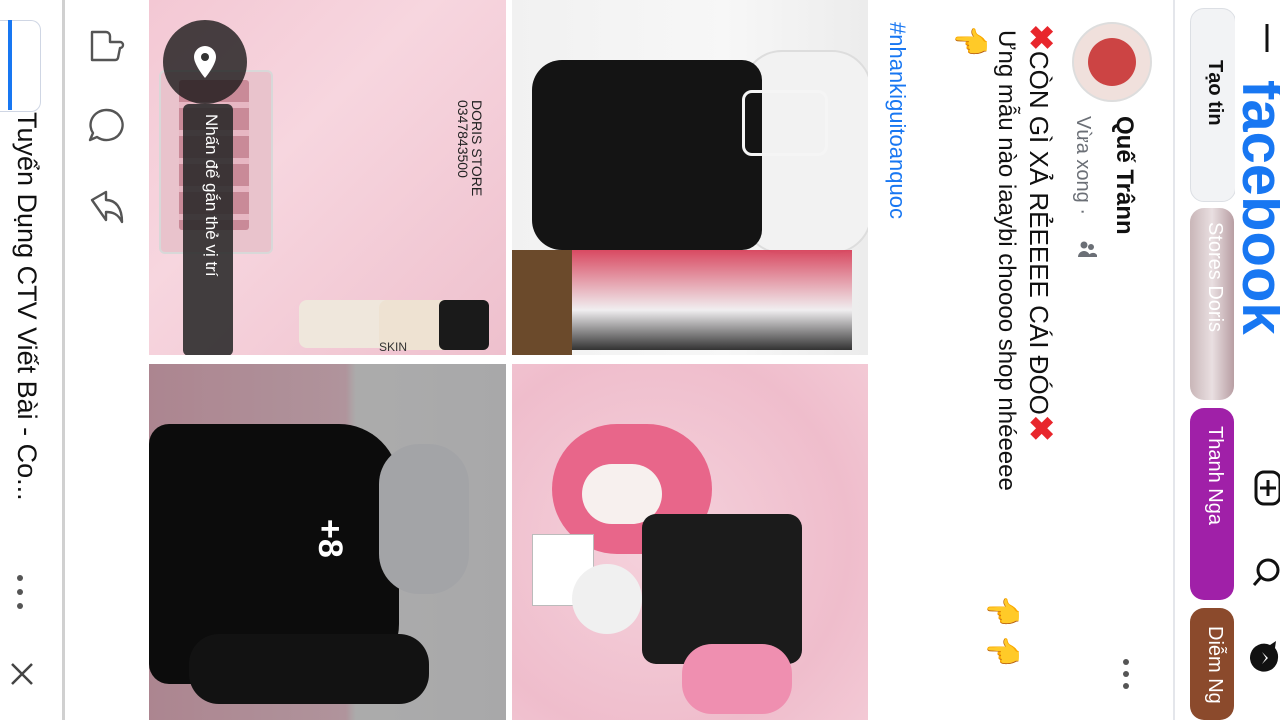  What do you see at coordinates (477, 148) in the screenshot?
I see `store-tag-text: DORIS STORE` at bounding box center [477, 148].